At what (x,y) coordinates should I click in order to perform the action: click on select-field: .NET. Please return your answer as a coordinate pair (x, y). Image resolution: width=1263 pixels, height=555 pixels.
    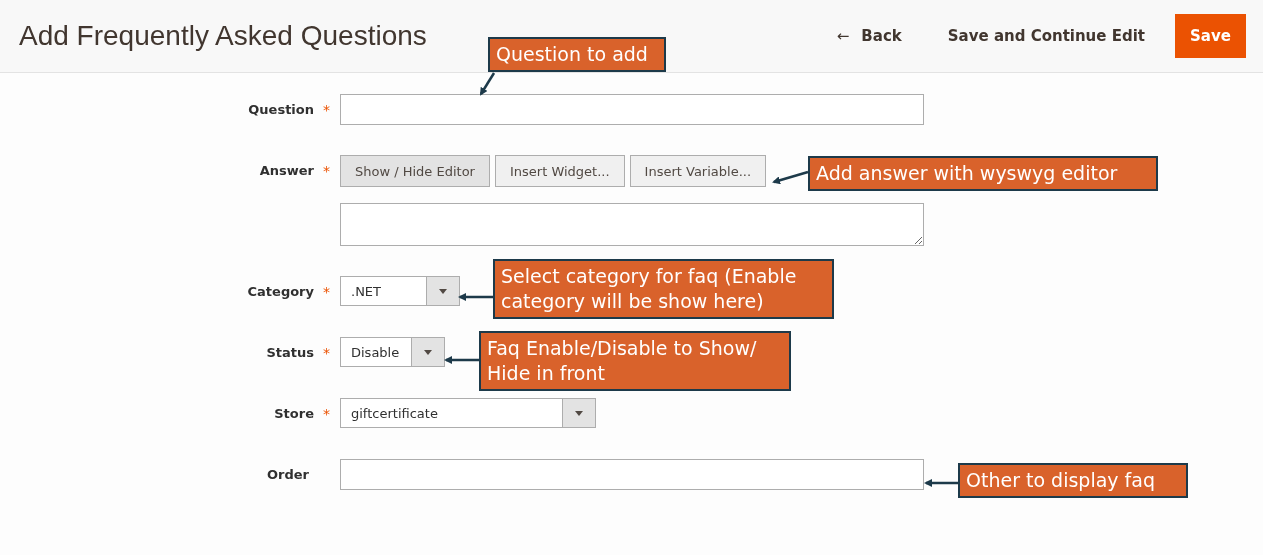
    Looking at the image, I should click on (400, 291).